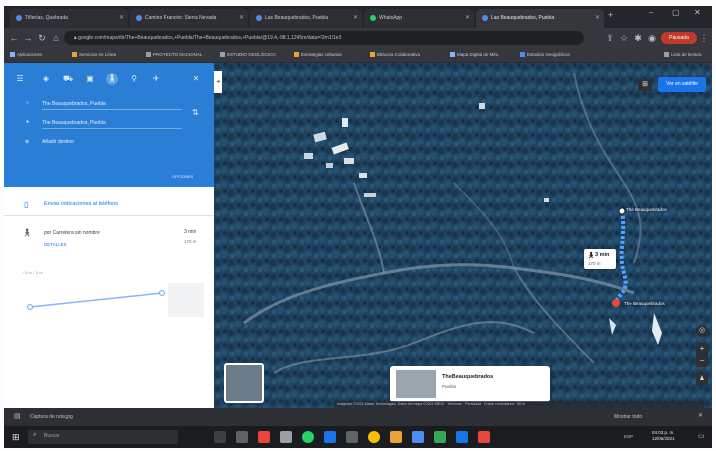  Describe the element at coordinates (220, 437) in the screenshot. I see `task-view-icon` at that location.